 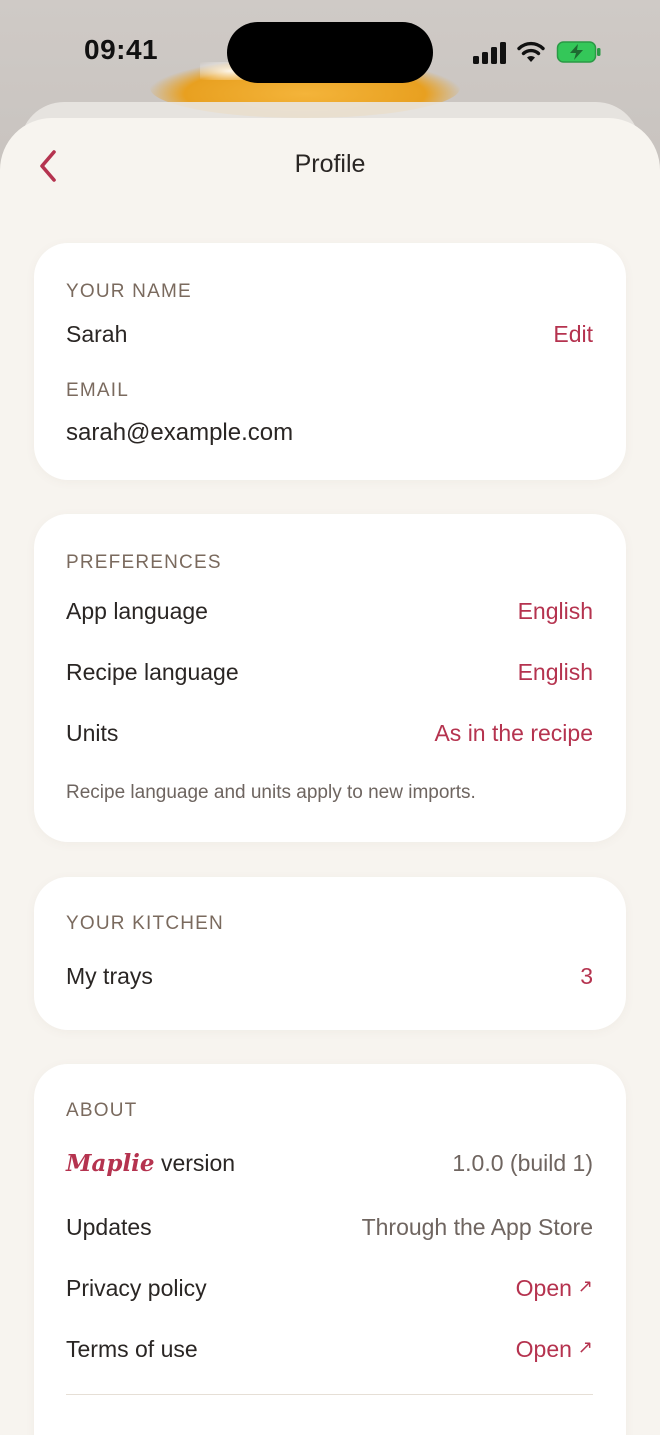 What do you see at coordinates (109, 1227) in the screenshot?
I see `updates-label: Updates` at bounding box center [109, 1227].